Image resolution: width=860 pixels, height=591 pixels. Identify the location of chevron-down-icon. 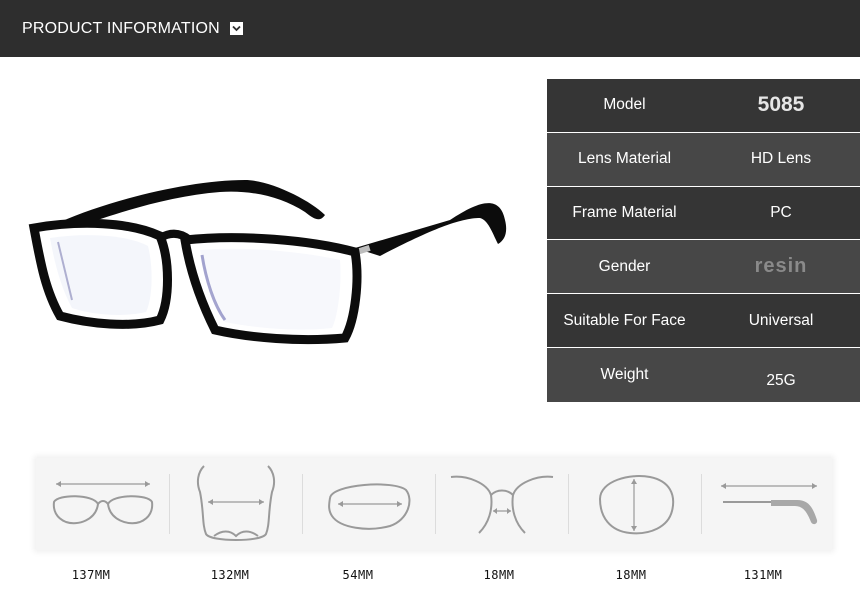
(236, 28).